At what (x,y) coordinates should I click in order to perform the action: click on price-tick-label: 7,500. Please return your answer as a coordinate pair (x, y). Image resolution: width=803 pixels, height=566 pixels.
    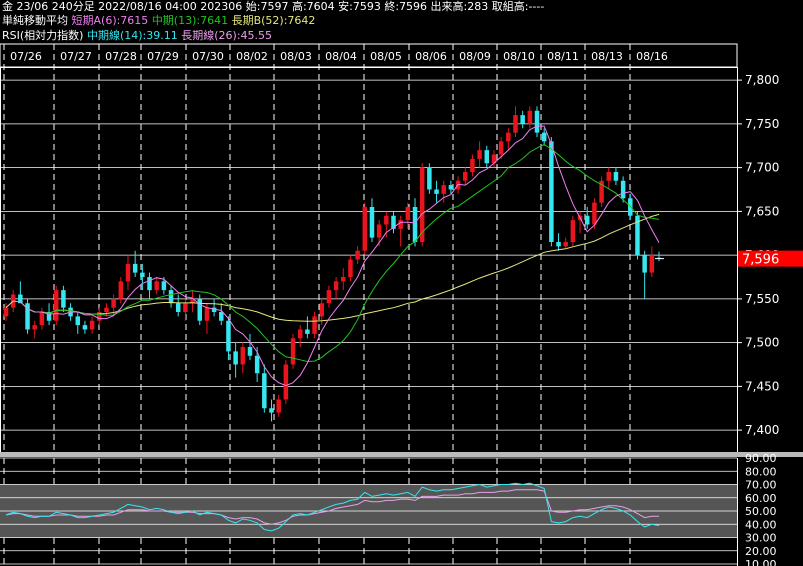
    Looking at the image, I should click on (762, 343).